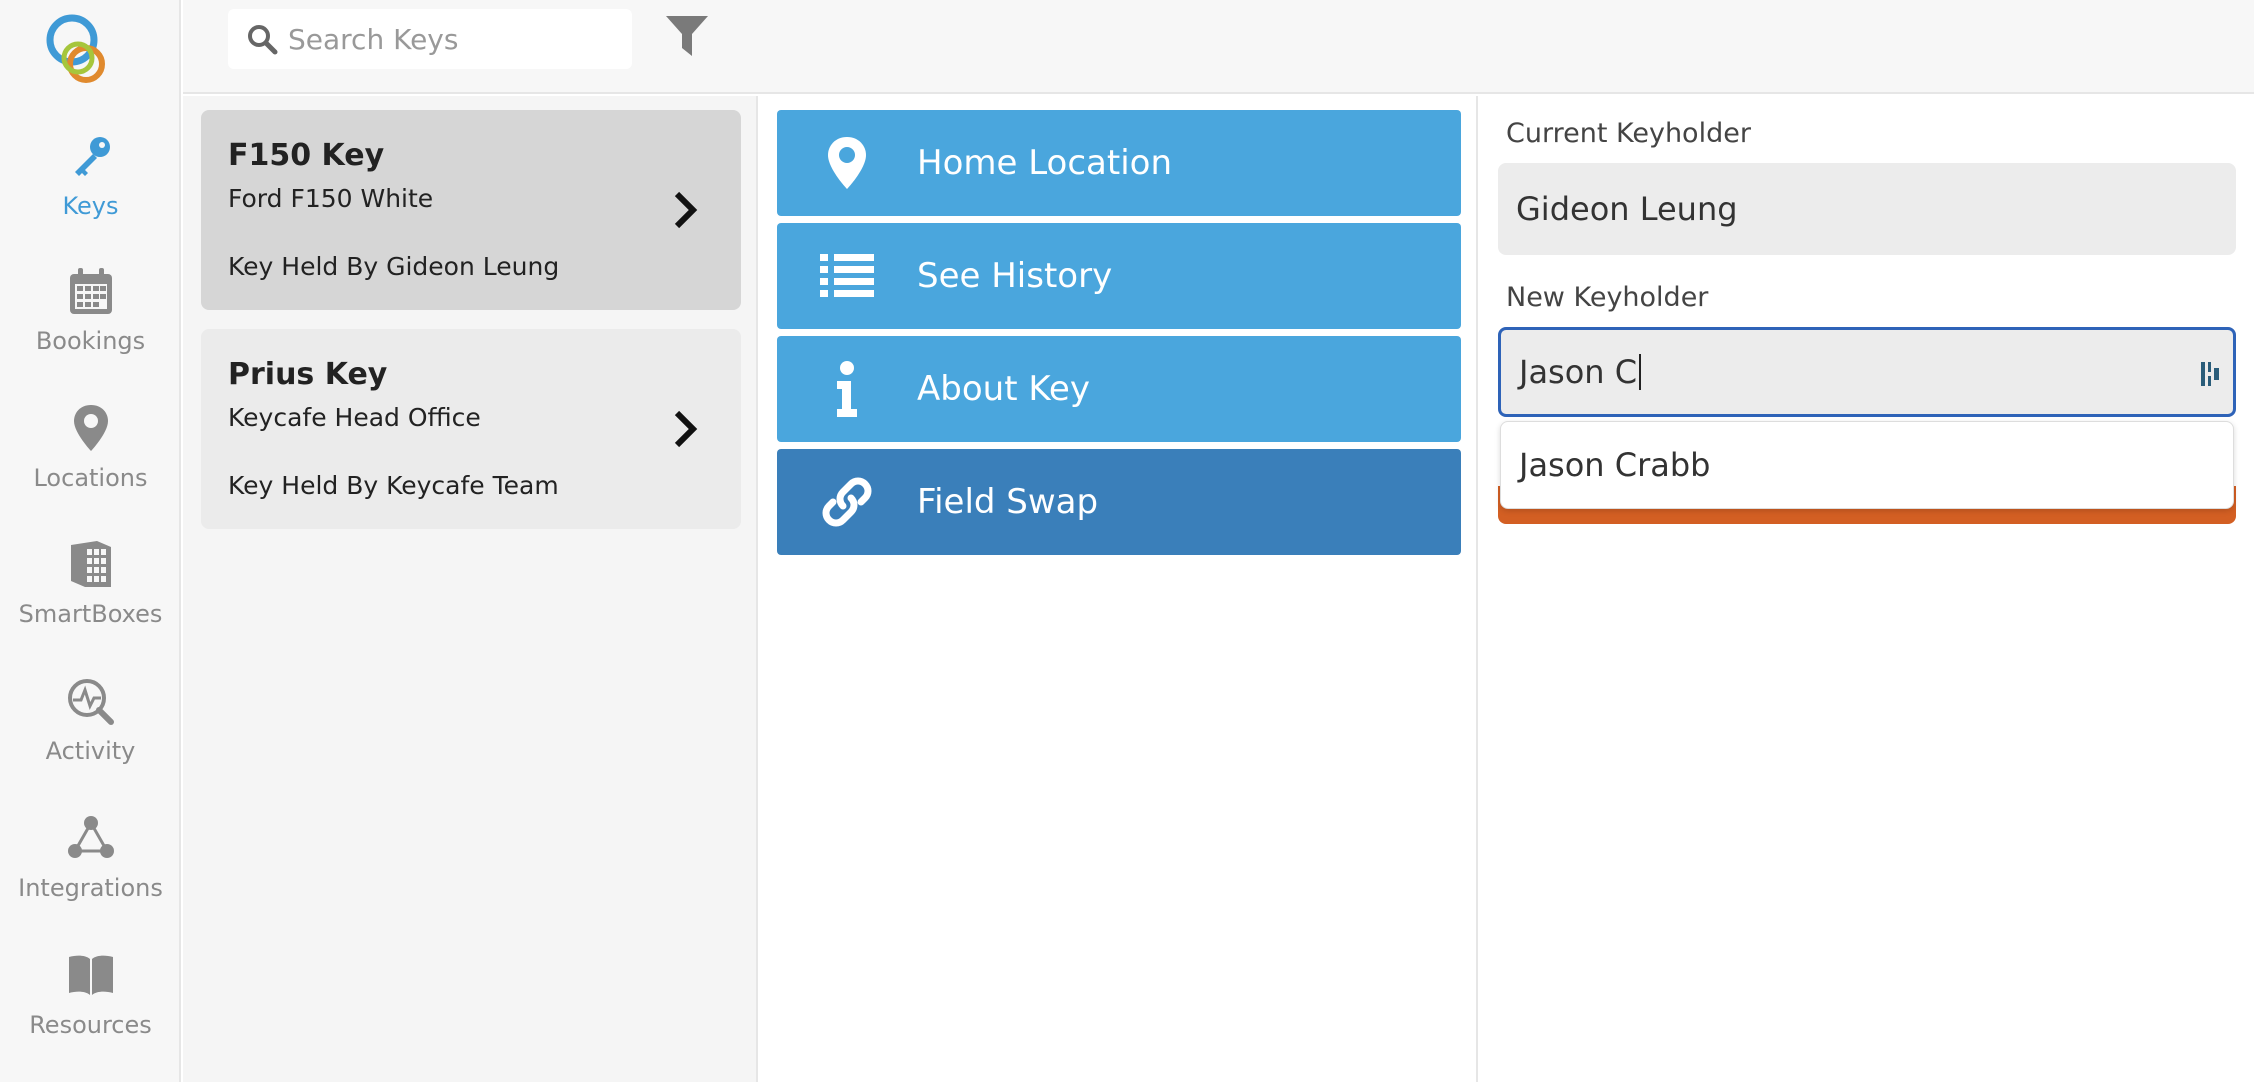  Describe the element at coordinates (2211, 374) in the screenshot. I see `password-manager-icon` at that location.